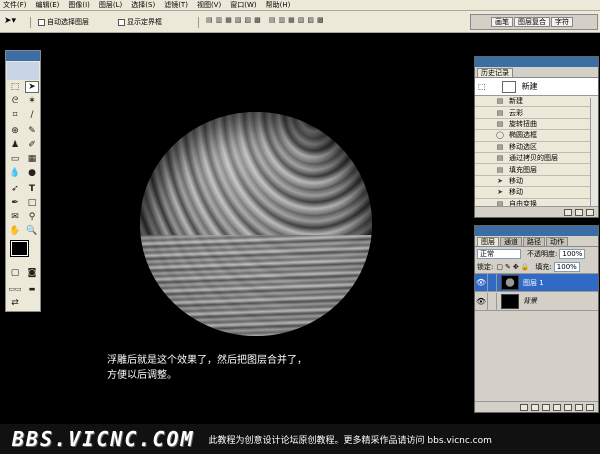 The width and height of the screenshot is (600, 454). What do you see at coordinates (536, 231) in the screenshot?
I see `layers-titlebar` at bounding box center [536, 231].